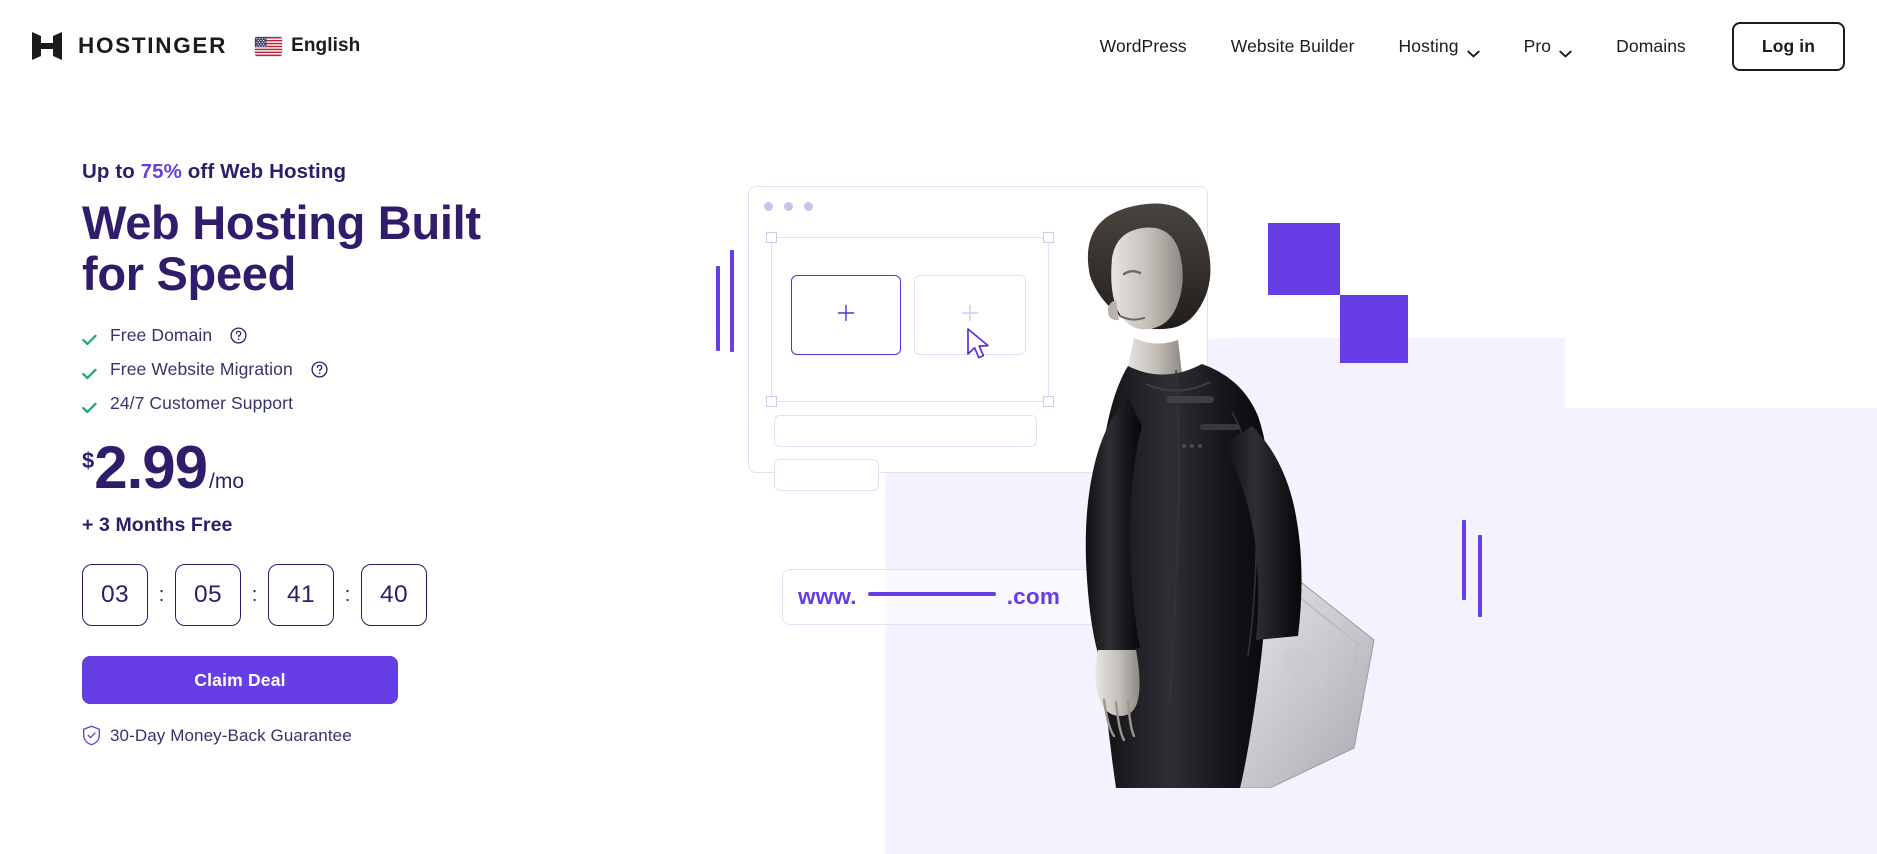  I want to click on head, so click(1149, 266).